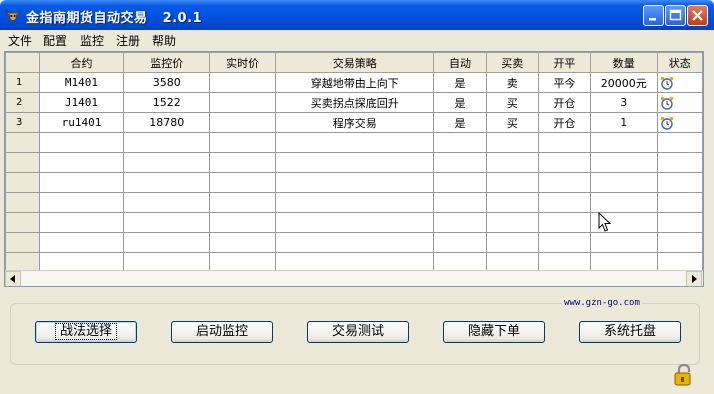 The image size is (714, 394). I want to click on hide-order-button: 隐藏下单, so click(494, 332).